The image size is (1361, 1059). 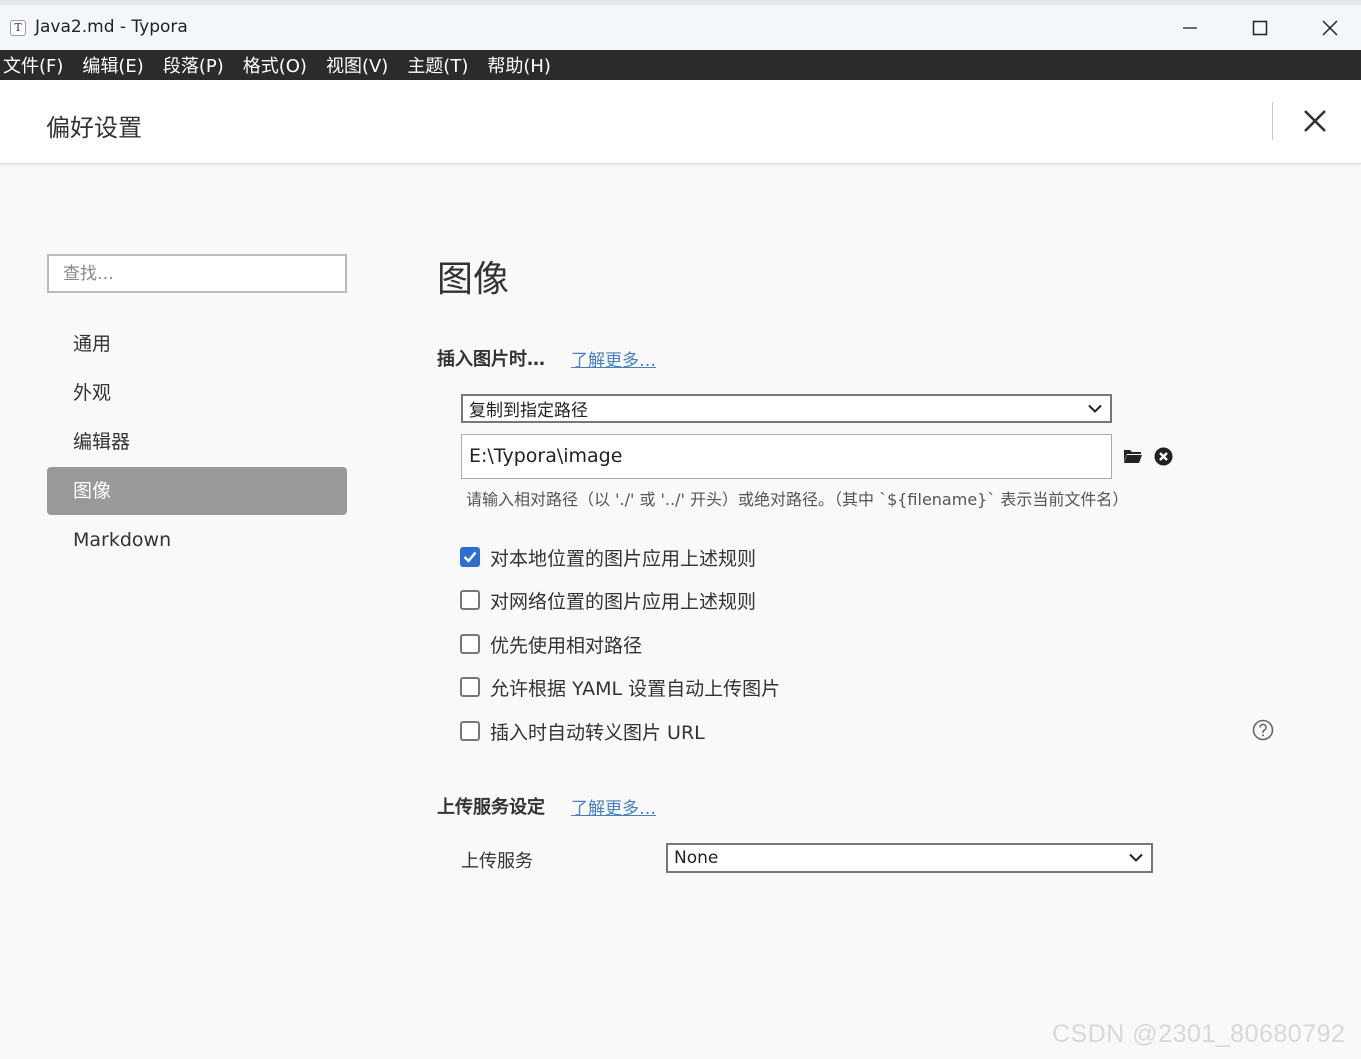 I want to click on folder-open-icon, so click(x=1133, y=456).